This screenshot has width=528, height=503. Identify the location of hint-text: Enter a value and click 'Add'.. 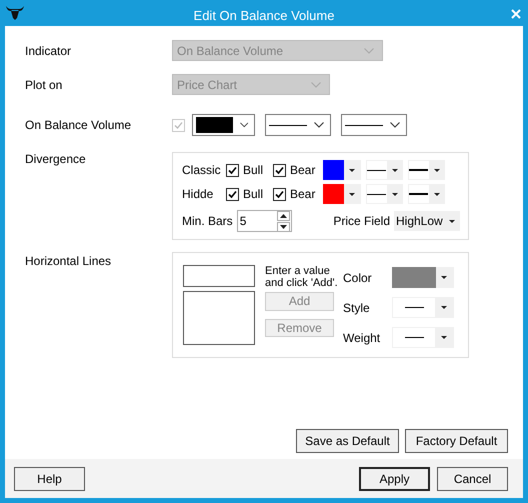
(302, 277).